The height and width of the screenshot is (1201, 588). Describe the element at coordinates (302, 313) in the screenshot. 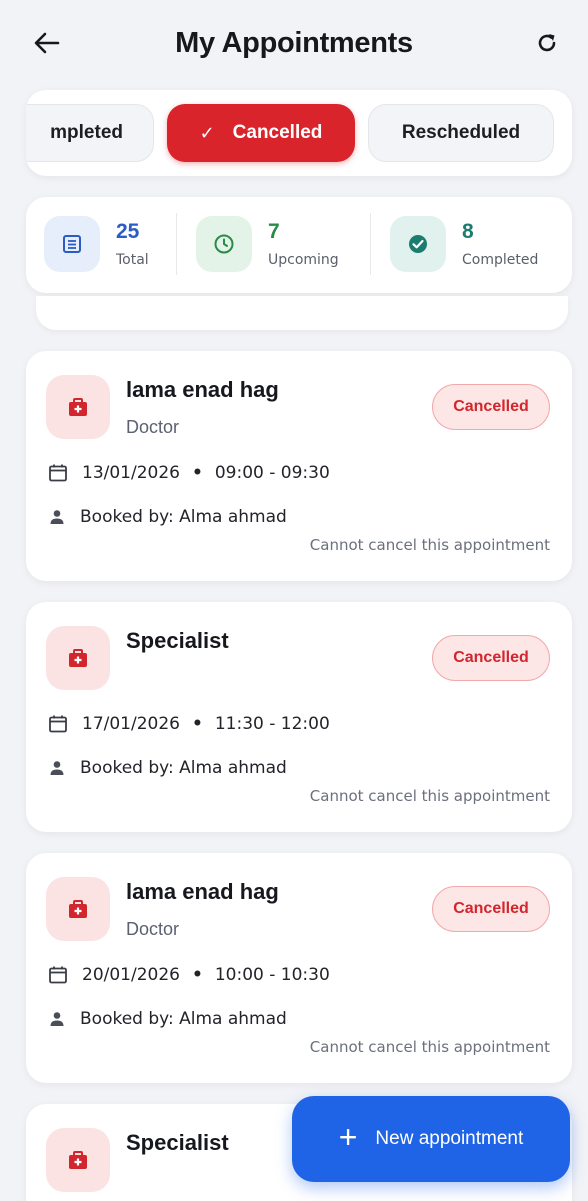

I see `partial-card` at that location.